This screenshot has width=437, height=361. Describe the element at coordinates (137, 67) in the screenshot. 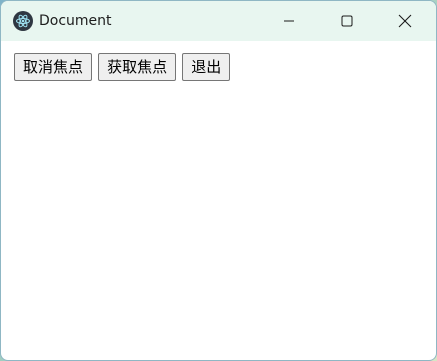

I see `focus-button: 获取焦点` at that location.